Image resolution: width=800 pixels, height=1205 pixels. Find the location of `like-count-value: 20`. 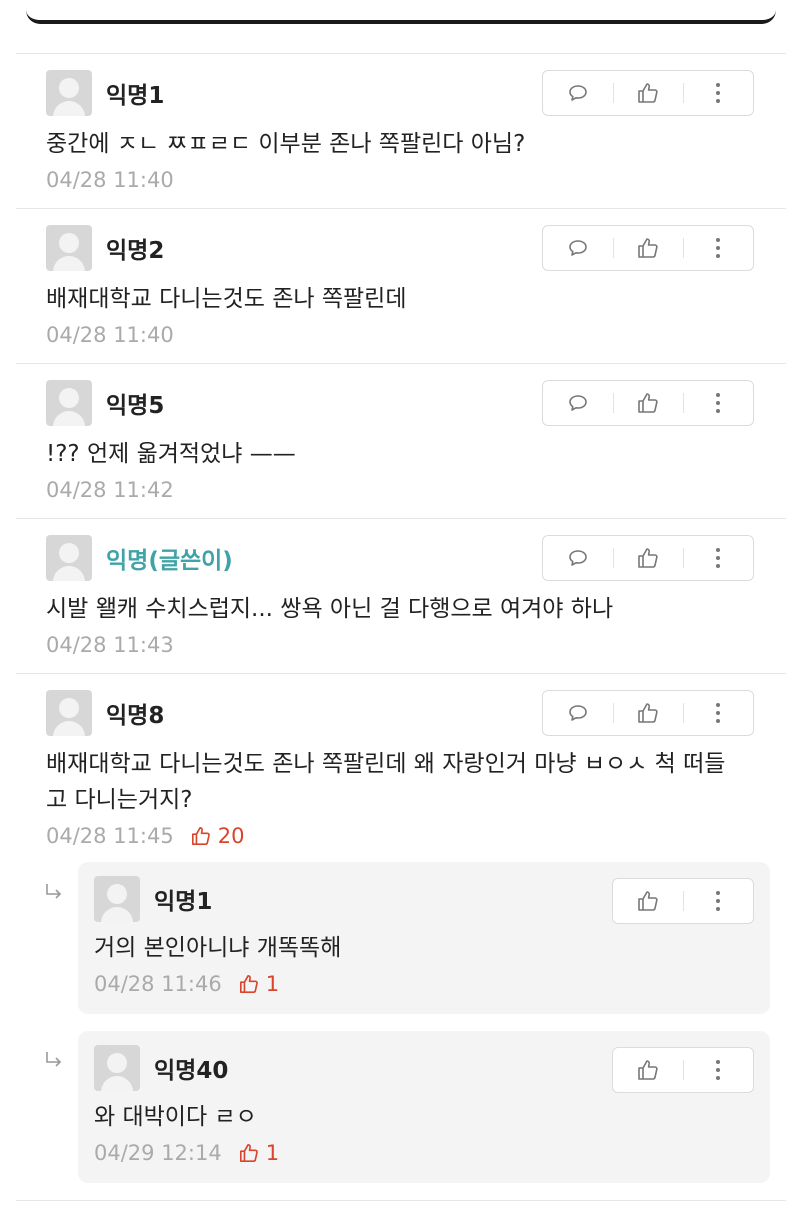

like-count-value: 20 is located at coordinates (231, 836).